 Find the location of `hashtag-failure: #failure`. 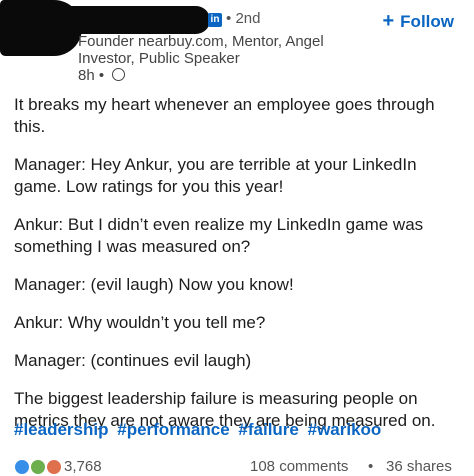

hashtag-failure: #failure is located at coordinates (268, 429).